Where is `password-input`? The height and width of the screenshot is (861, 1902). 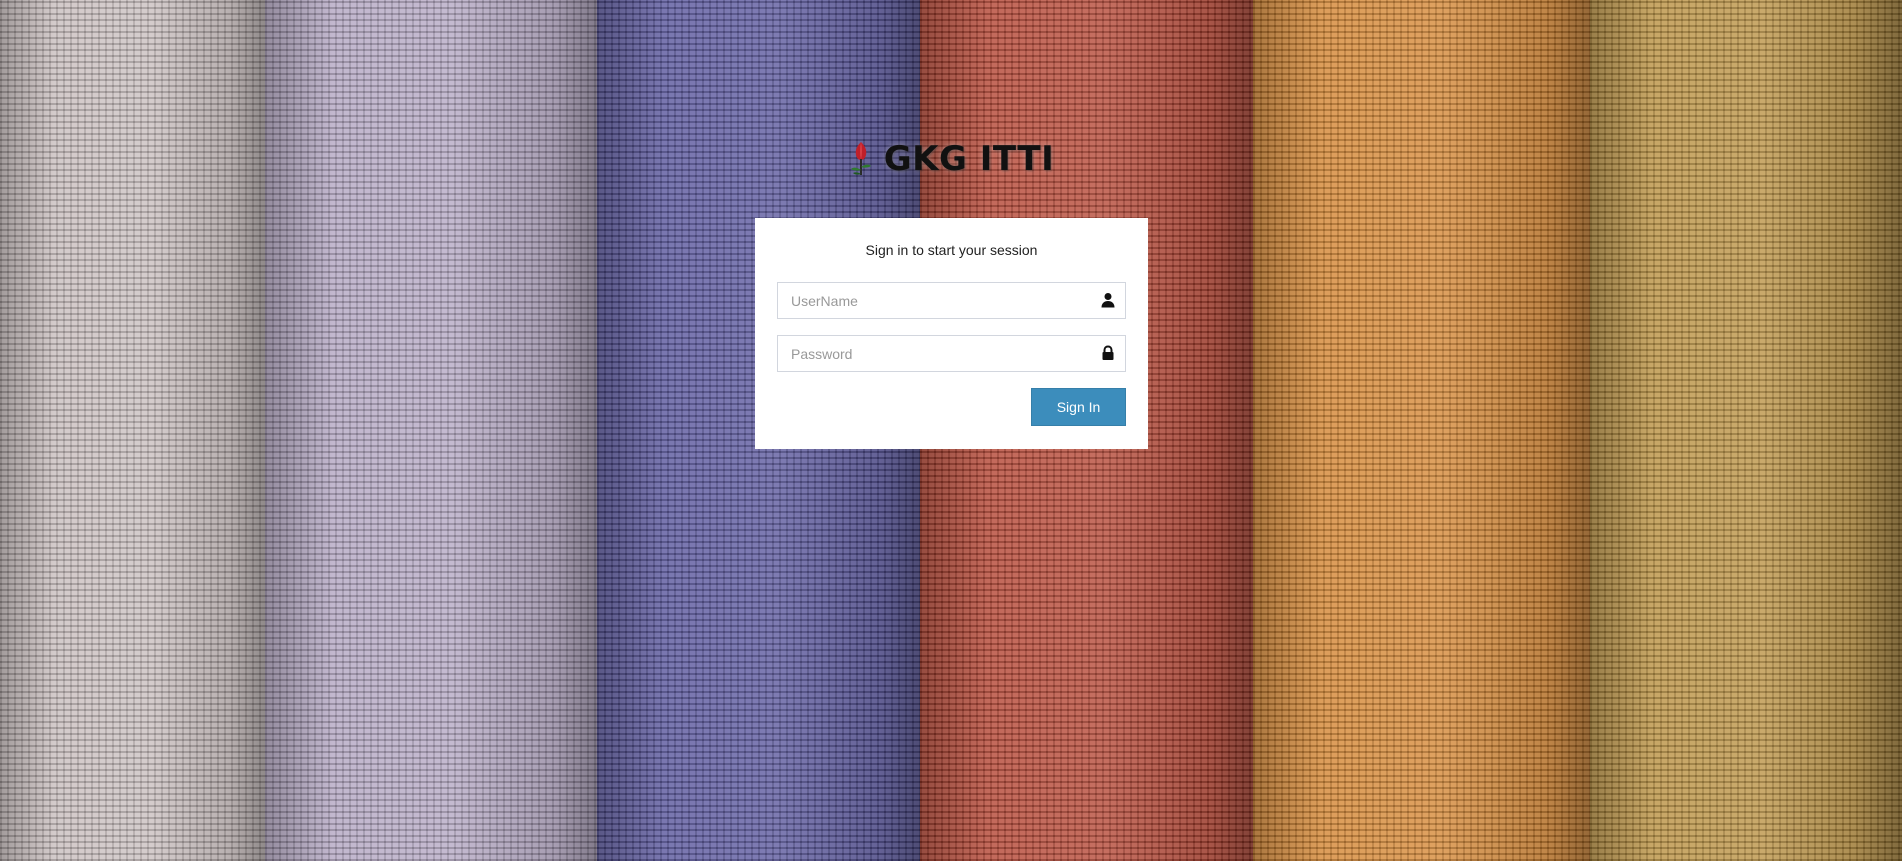 password-input is located at coordinates (951, 353).